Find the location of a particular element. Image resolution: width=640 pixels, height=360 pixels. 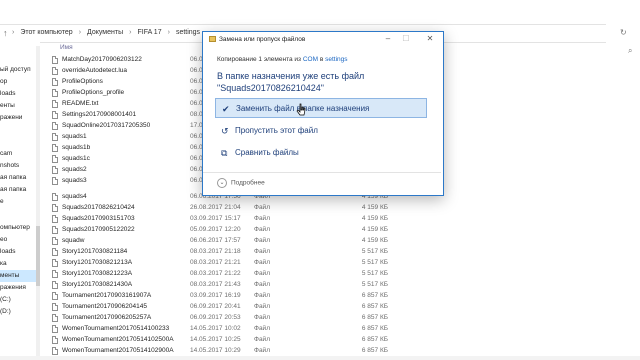

sidebar-item-pictures: ражени is located at coordinates (20, 118).